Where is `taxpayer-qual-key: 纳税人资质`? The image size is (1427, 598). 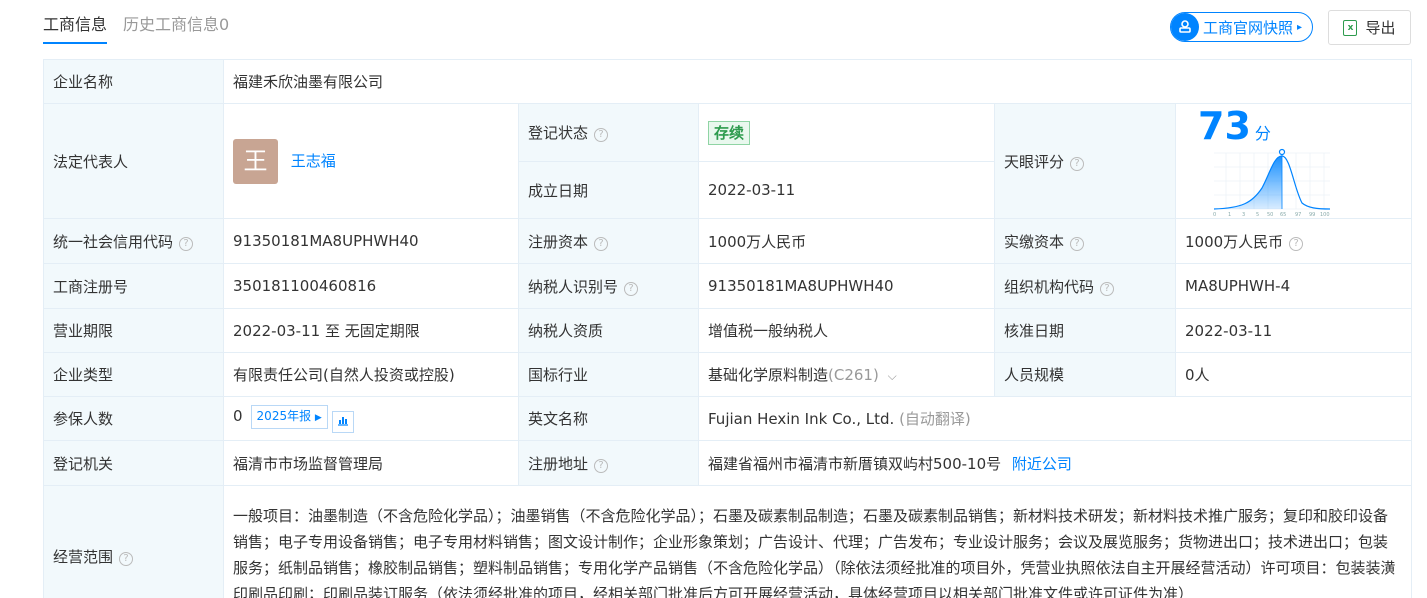
taxpayer-qual-key: 纳税人资质 is located at coordinates (608, 330).